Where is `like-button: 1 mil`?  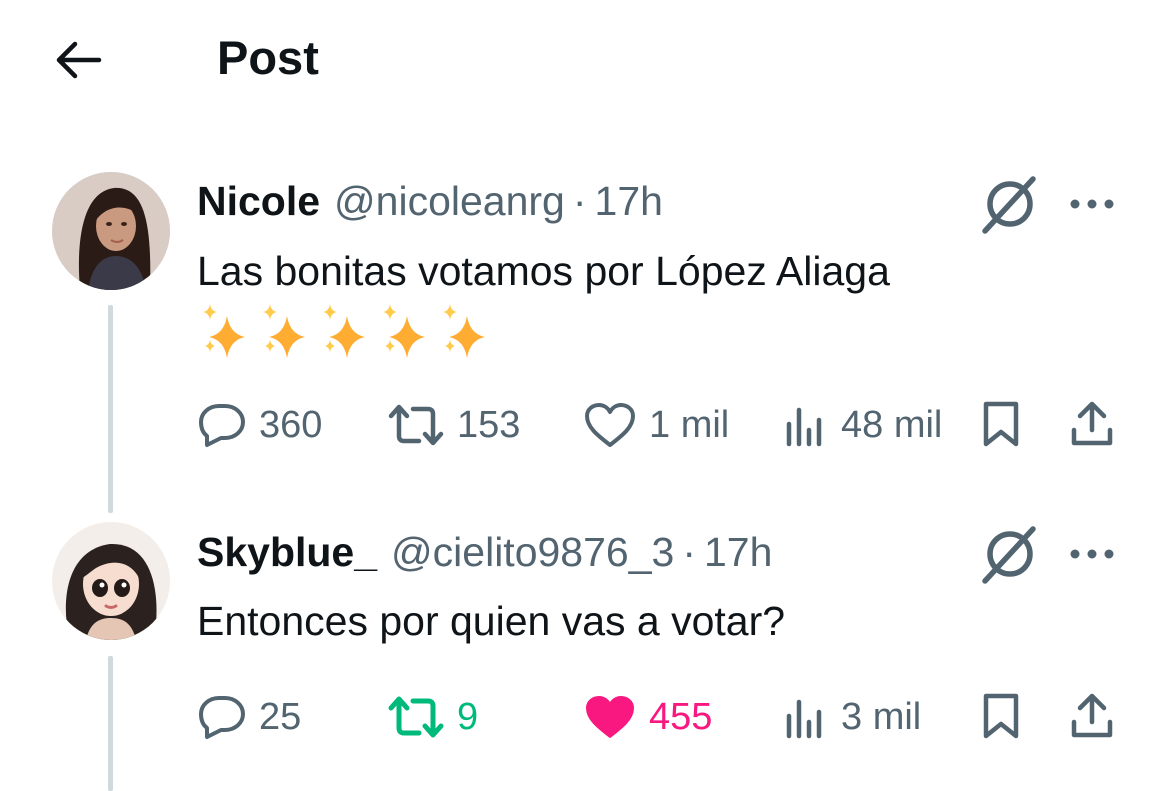
like-button: 1 mil is located at coordinates (656, 425).